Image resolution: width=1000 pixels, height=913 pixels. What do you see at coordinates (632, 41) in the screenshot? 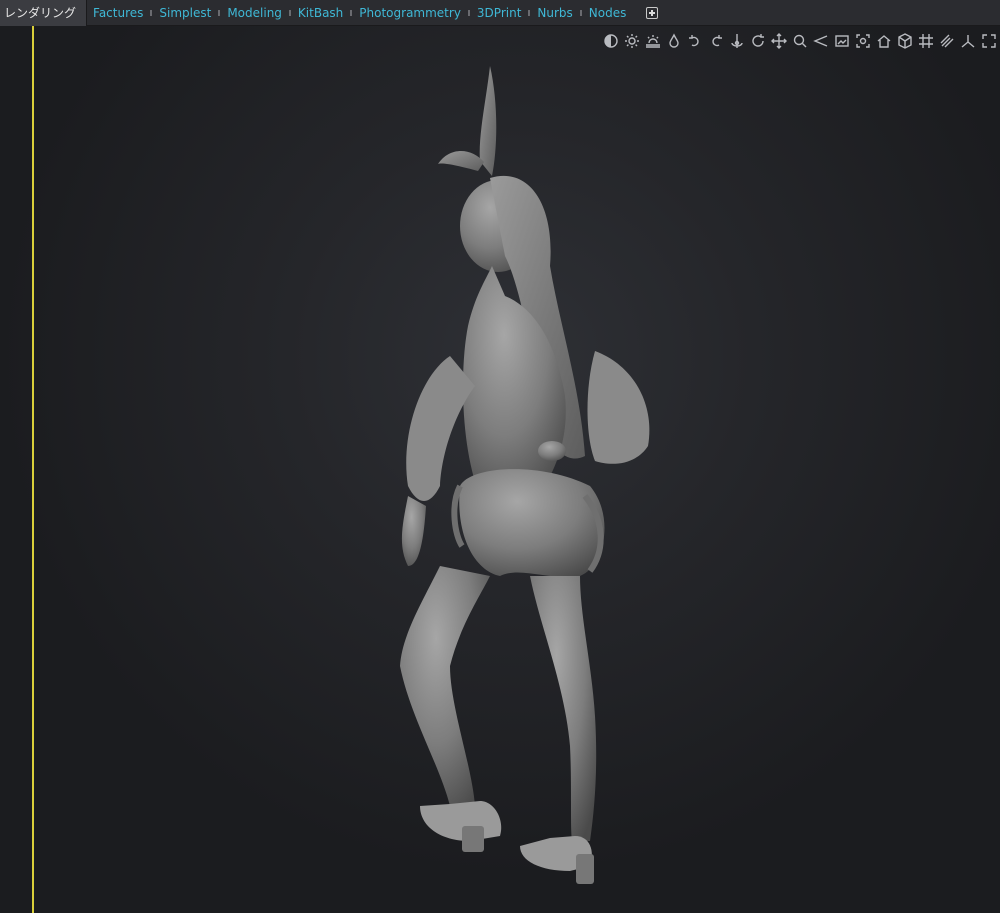
I see `sun-icon` at bounding box center [632, 41].